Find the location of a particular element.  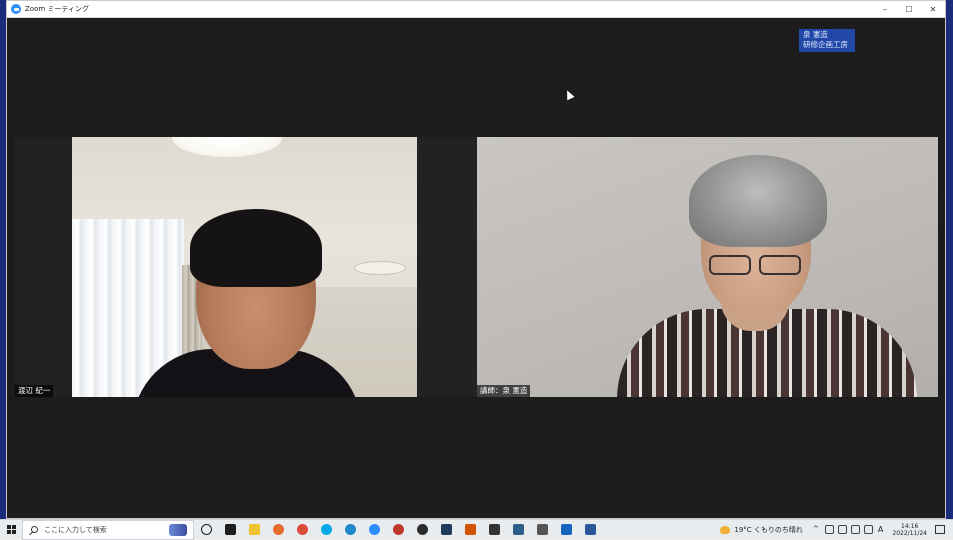

taskbar-app-zoom is located at coordinates (374, 530).